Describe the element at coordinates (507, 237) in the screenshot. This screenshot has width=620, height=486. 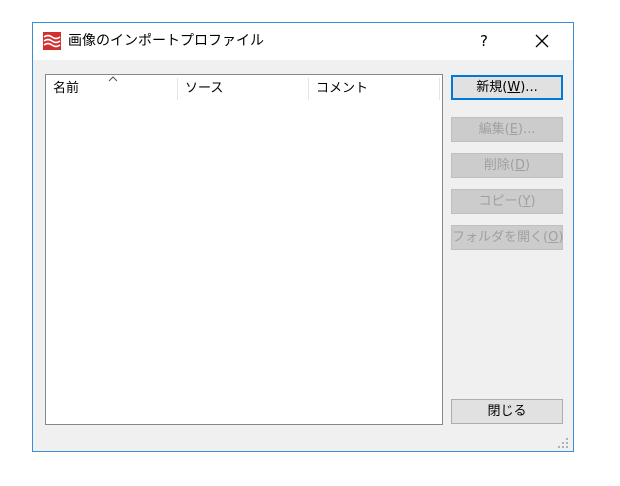
I see `open-folder-button: フォルダを開く(O)` at that location.